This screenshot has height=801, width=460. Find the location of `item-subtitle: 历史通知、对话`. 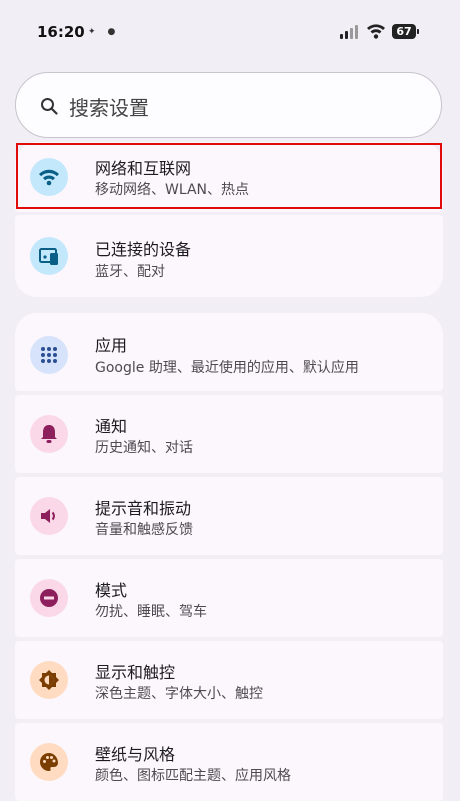

item-subtitle: 历史通知、对话 is located at coordinates (144, 448).